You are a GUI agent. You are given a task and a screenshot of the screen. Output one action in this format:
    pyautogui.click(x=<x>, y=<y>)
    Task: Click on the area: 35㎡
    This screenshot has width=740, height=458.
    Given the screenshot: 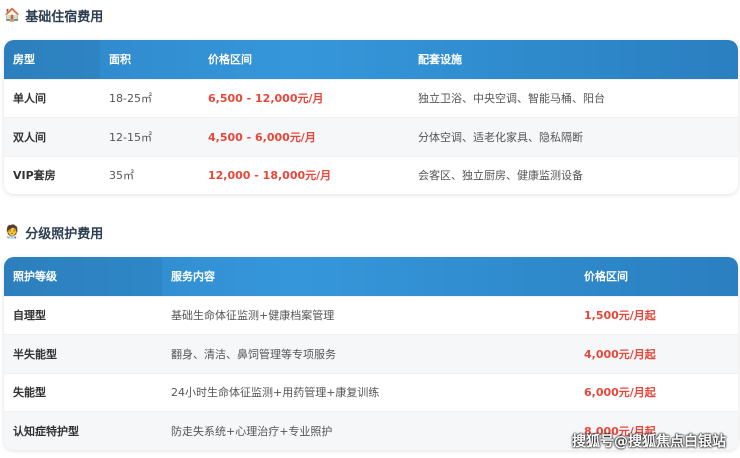 What is the action you would take?
    pyautogui.click(x=121, y=176)
    